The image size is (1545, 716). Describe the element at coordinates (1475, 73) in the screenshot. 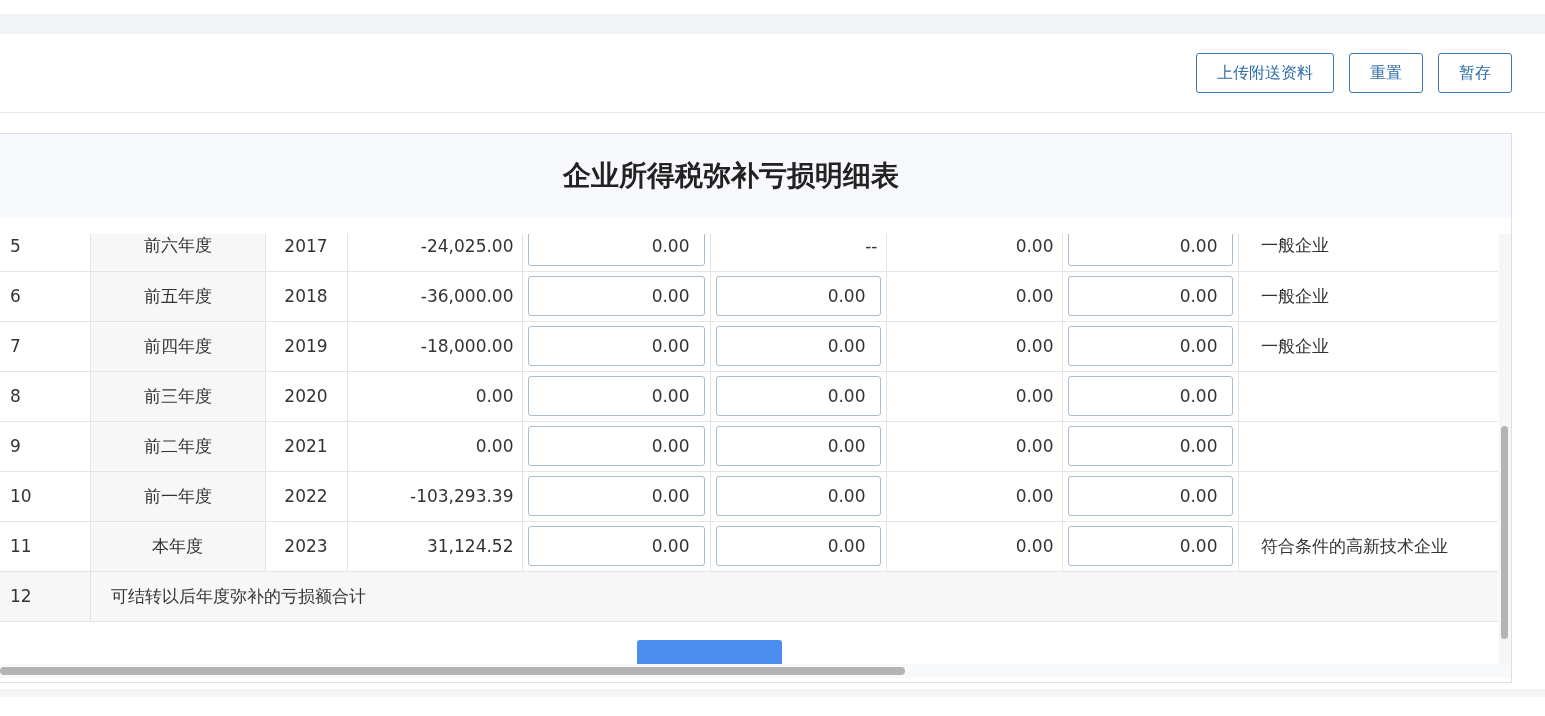

I see `toolbar-button: 暂存` at that location.